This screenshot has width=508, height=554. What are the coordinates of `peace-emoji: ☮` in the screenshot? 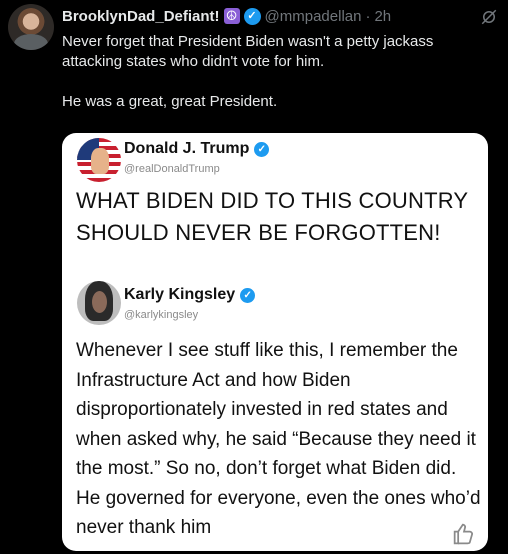 It's located at (231, 16).